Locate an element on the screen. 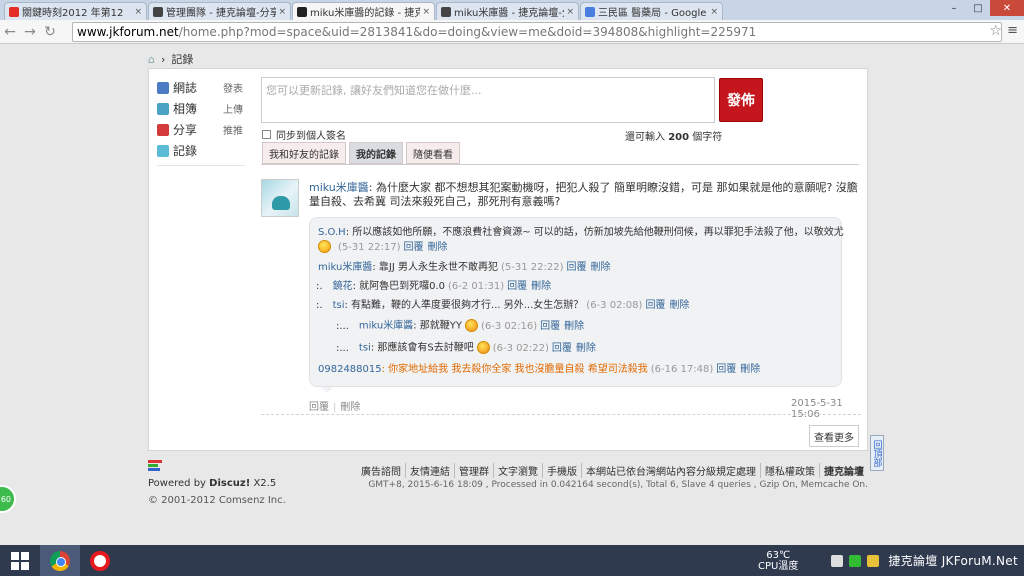 This screenshot has width=1024, height=576. sidebar-item: 網誌 發表 is located at coordinates (202, 87).